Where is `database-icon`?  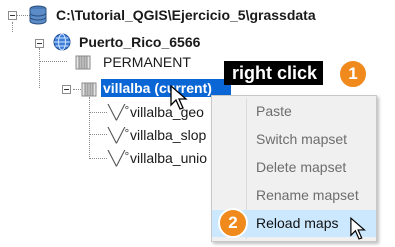 database-icon is located at coordinates (38, 17).